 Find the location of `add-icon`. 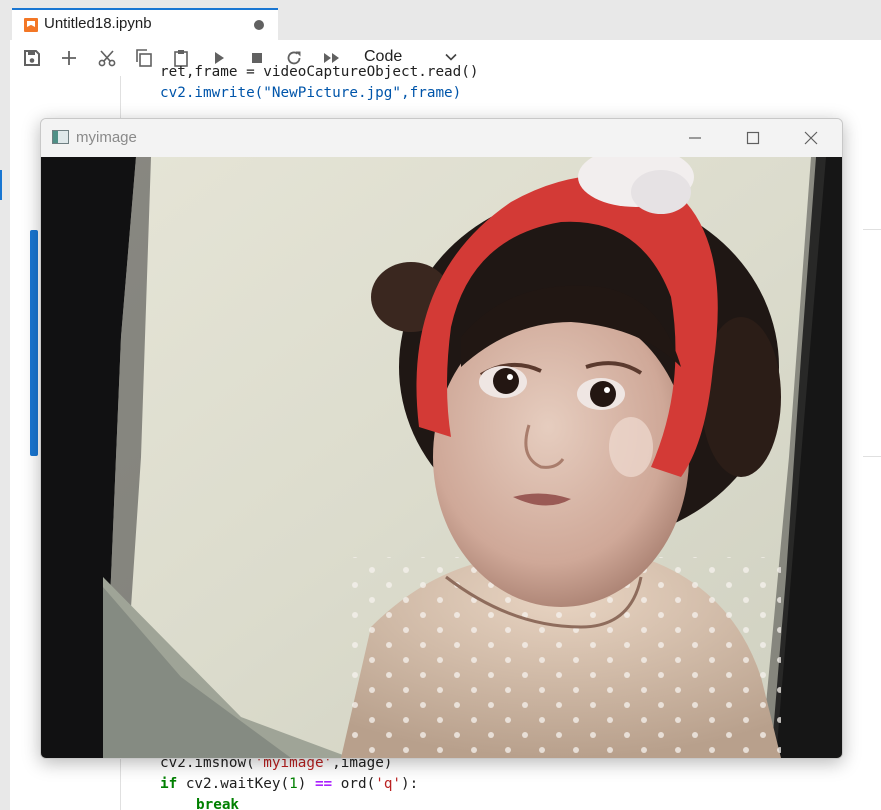

add-icon is located at coordinates (69, 58).